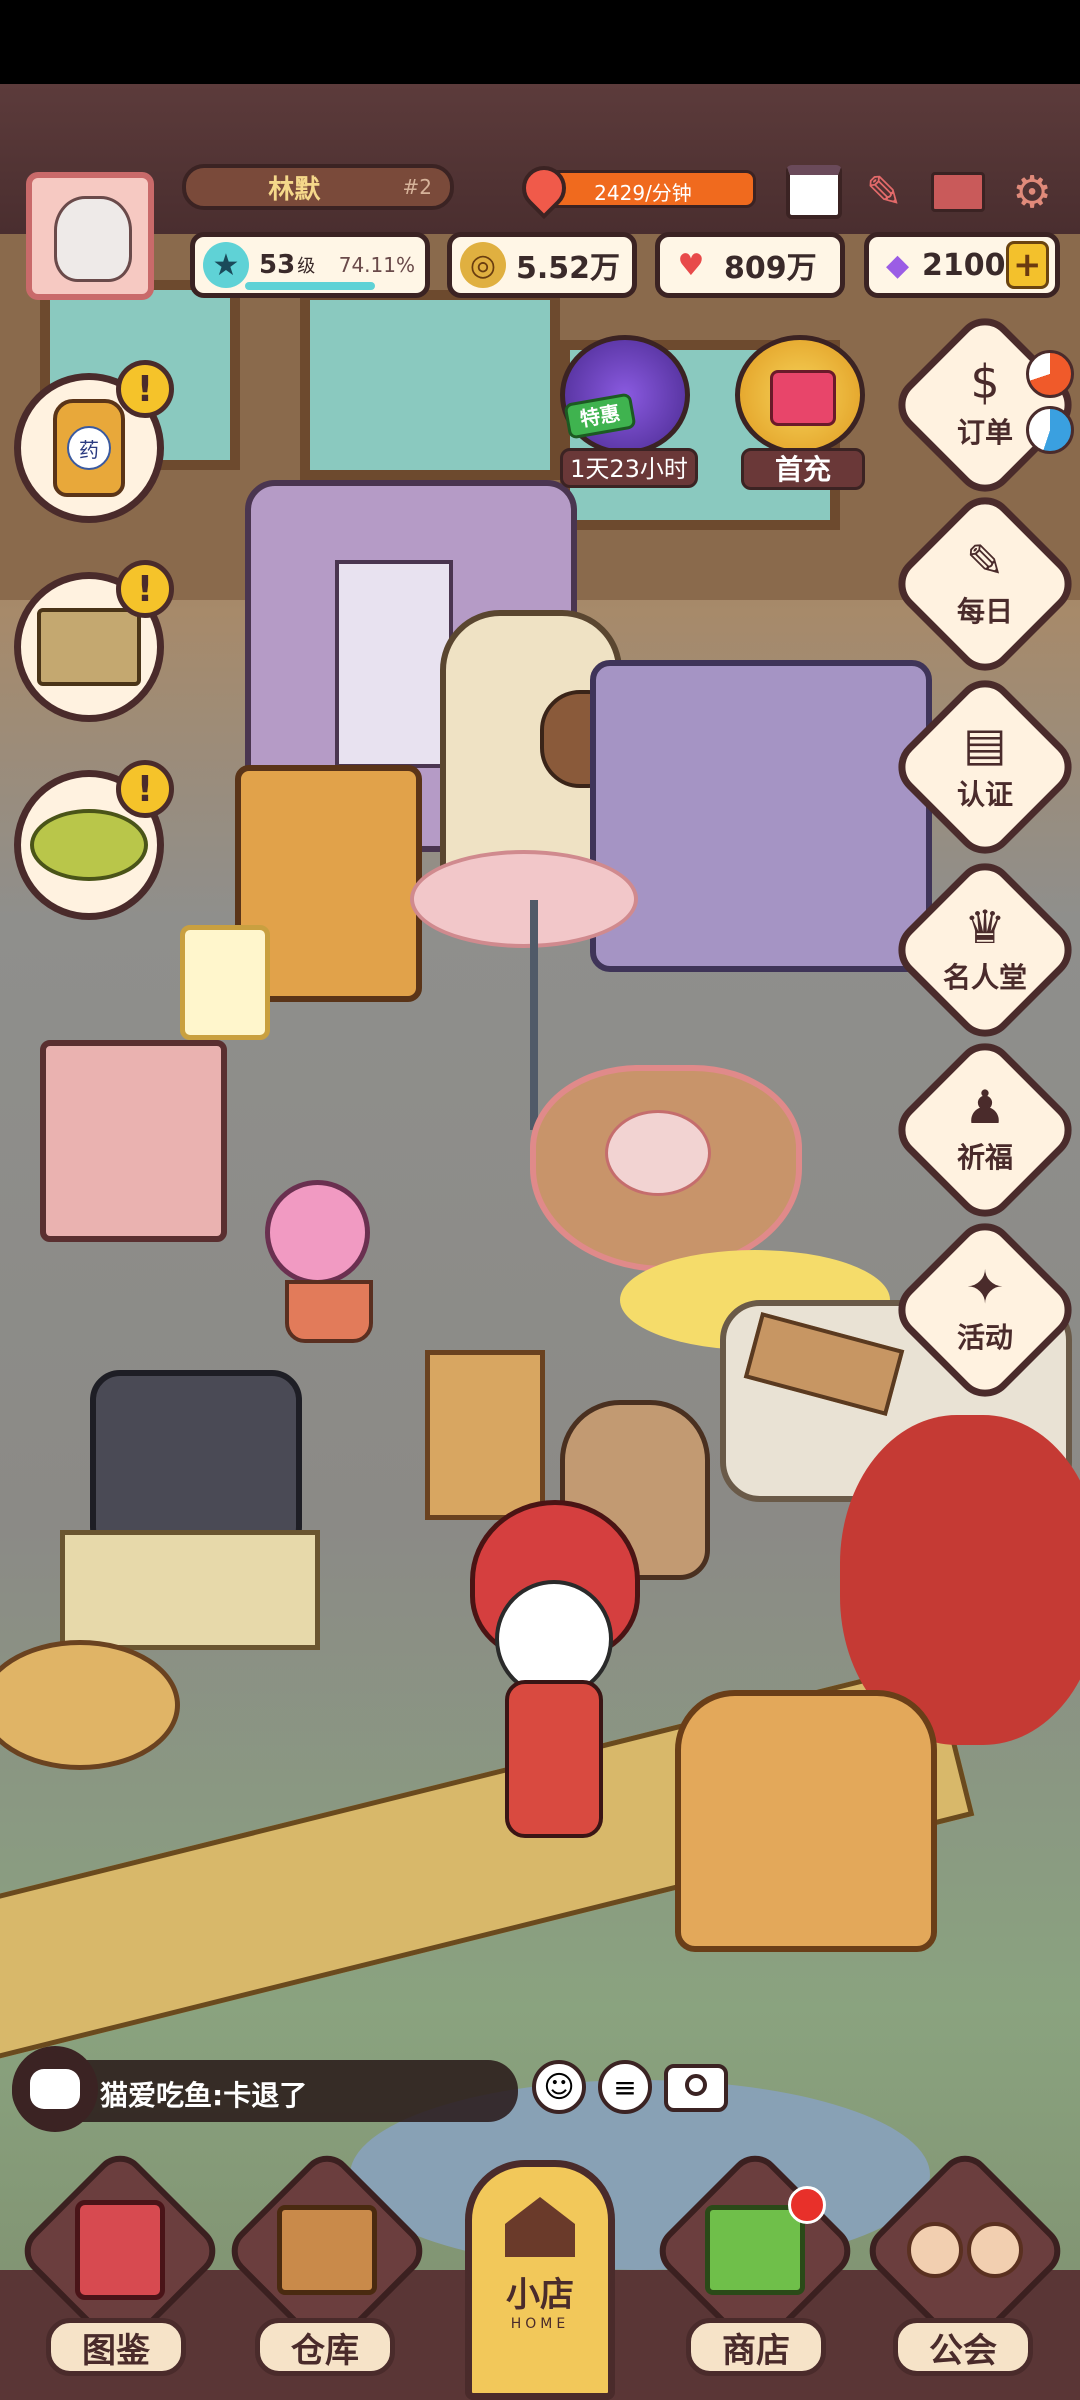 This screenshot has height=2400, width=1080. I want to click on exp-progress-bar, so click(310, 286).